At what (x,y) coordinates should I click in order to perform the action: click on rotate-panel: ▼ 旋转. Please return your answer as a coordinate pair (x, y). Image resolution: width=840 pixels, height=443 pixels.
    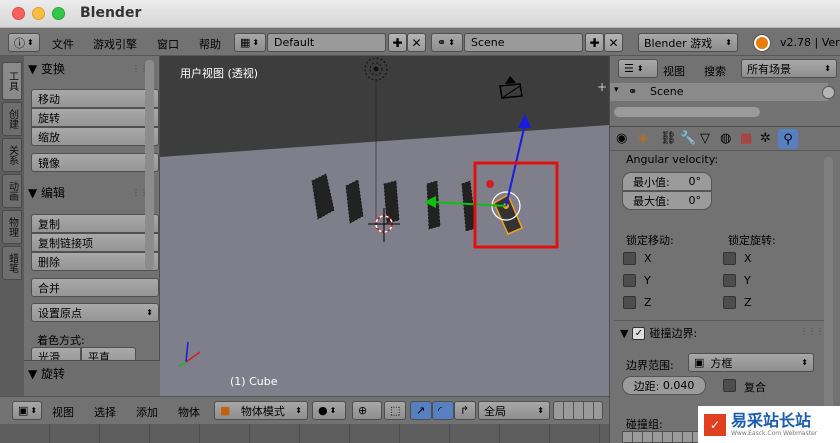
    Looking at the image, I should click on (92, 378).